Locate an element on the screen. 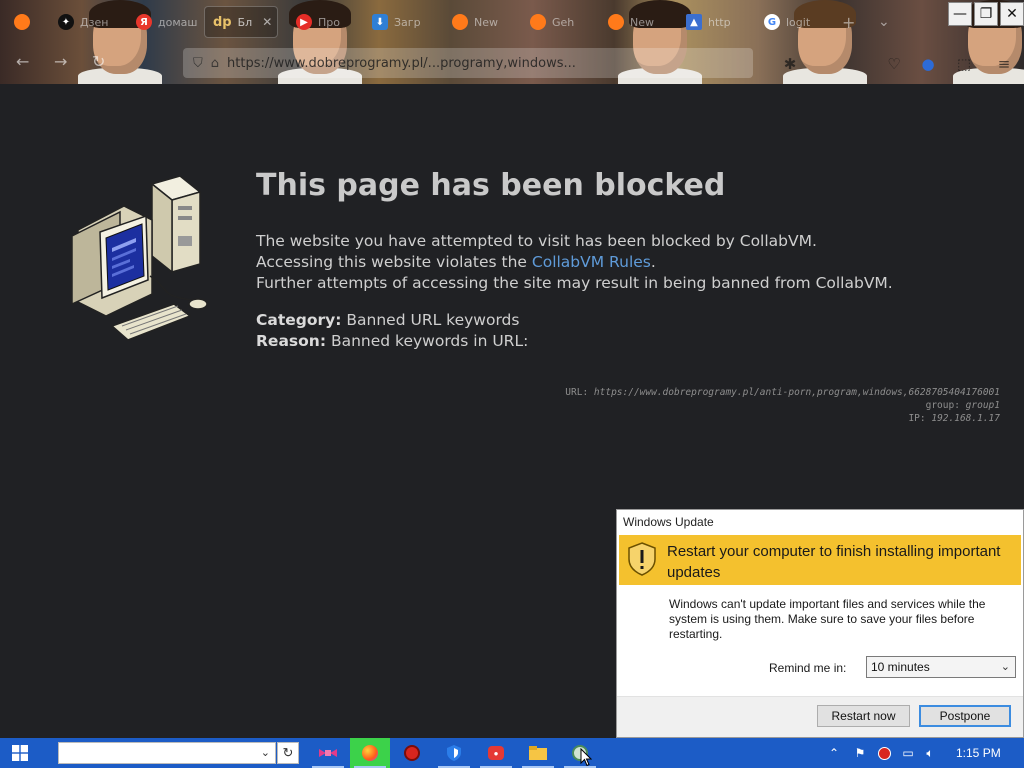 Image resolution: width=1024 pixels, height=768 pixels. yandex-icon: Я is located at coordinates (144, 22).